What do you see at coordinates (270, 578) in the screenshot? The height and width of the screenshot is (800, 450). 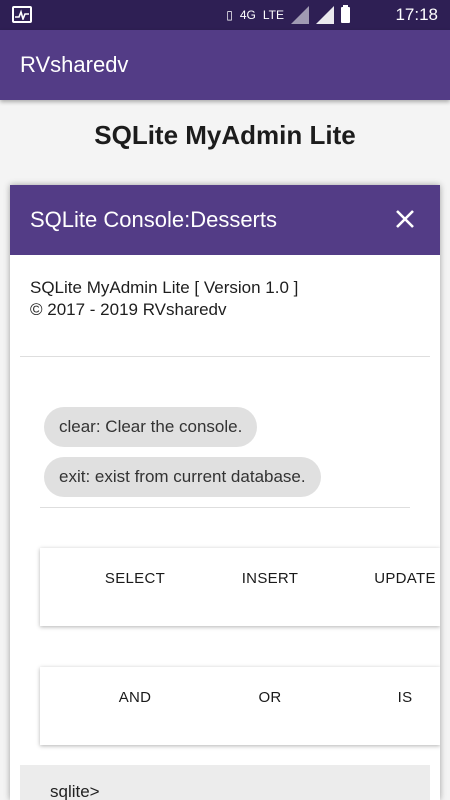 I see `insert-button: INSERT` at bounding box center [270, 578].